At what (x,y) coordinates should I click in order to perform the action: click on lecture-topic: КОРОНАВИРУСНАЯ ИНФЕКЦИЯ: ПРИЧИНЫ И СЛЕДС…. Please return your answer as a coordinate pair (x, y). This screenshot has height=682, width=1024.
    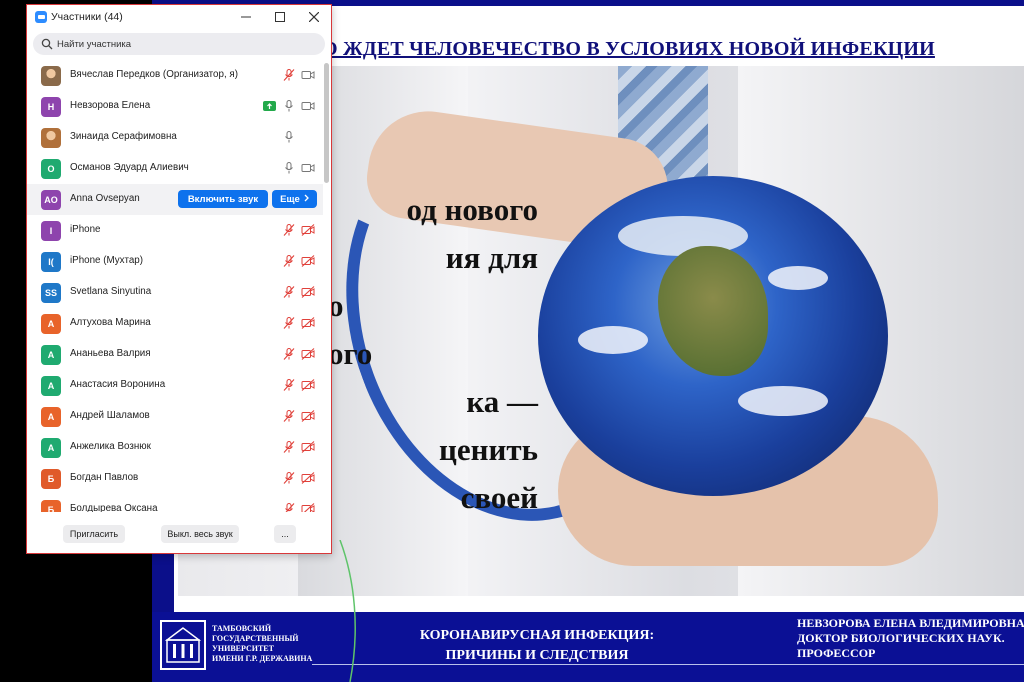
    Looking at the image, I should click on (537, 645).